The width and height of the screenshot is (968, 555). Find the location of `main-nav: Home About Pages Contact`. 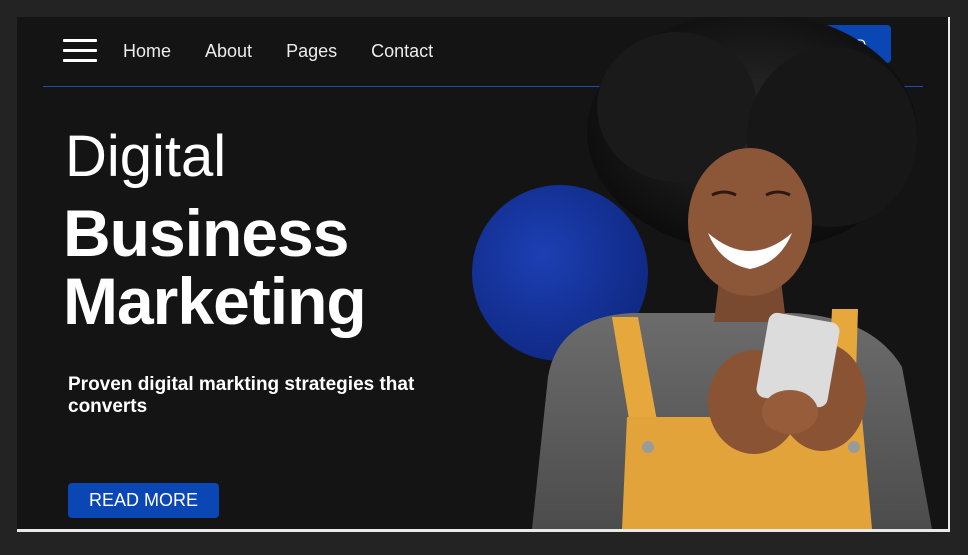

main-nav: Home About Pages Contact is located at coordinates (295, 51).